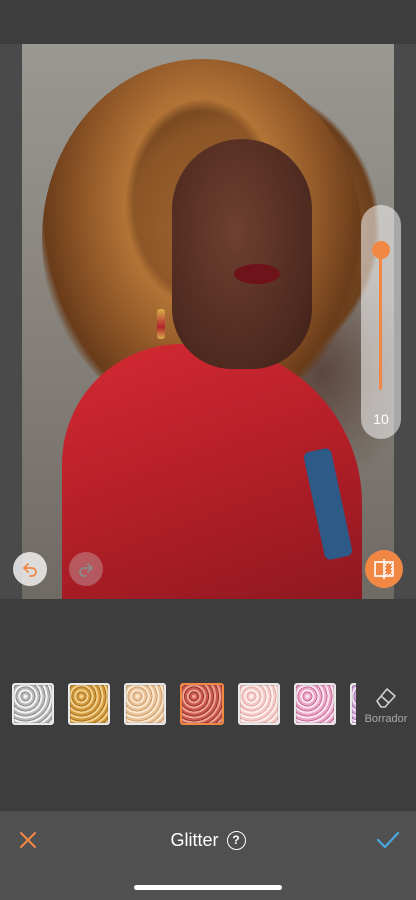  I want to click on swatch-gold, so click(89, 704).